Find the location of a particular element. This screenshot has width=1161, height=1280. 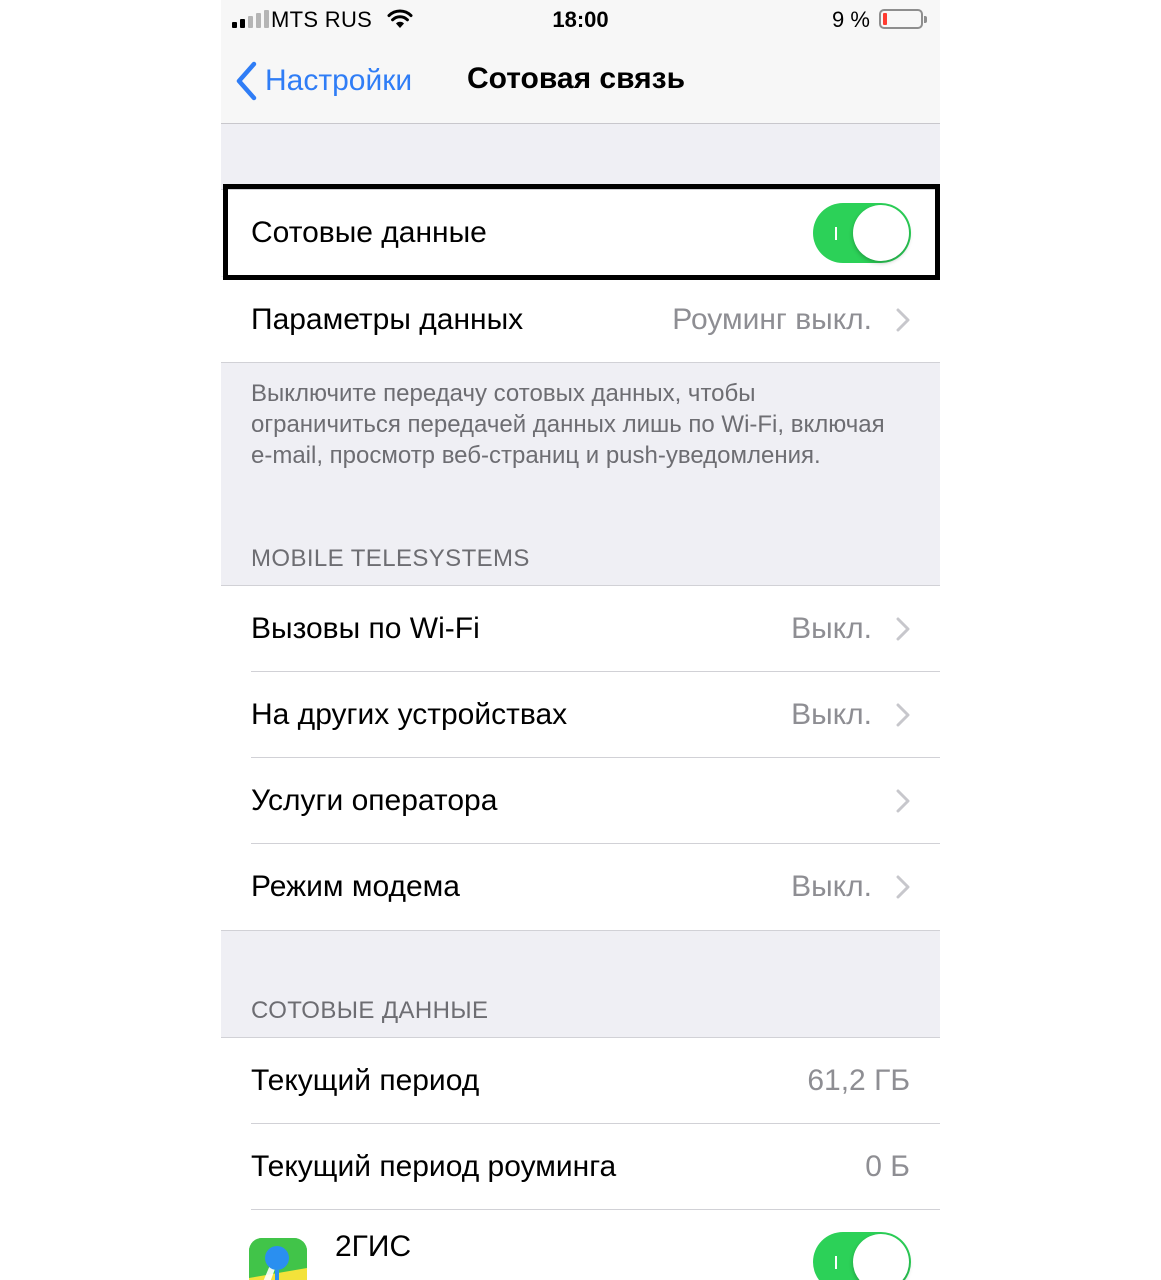

app-row-2gis: 2ГИС is located at coordinates (580, 1245).